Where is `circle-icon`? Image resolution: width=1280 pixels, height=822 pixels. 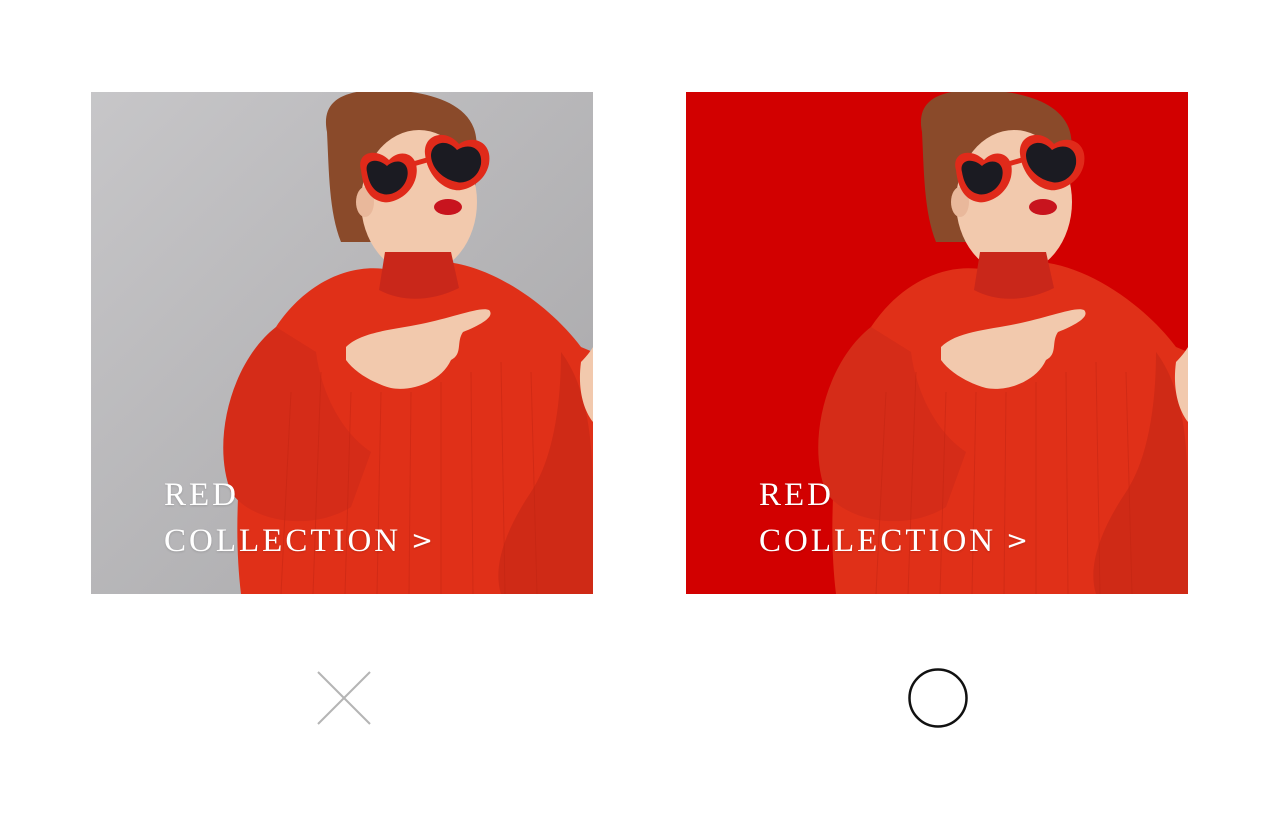 circle-icon is located at coordinates (938, 698).